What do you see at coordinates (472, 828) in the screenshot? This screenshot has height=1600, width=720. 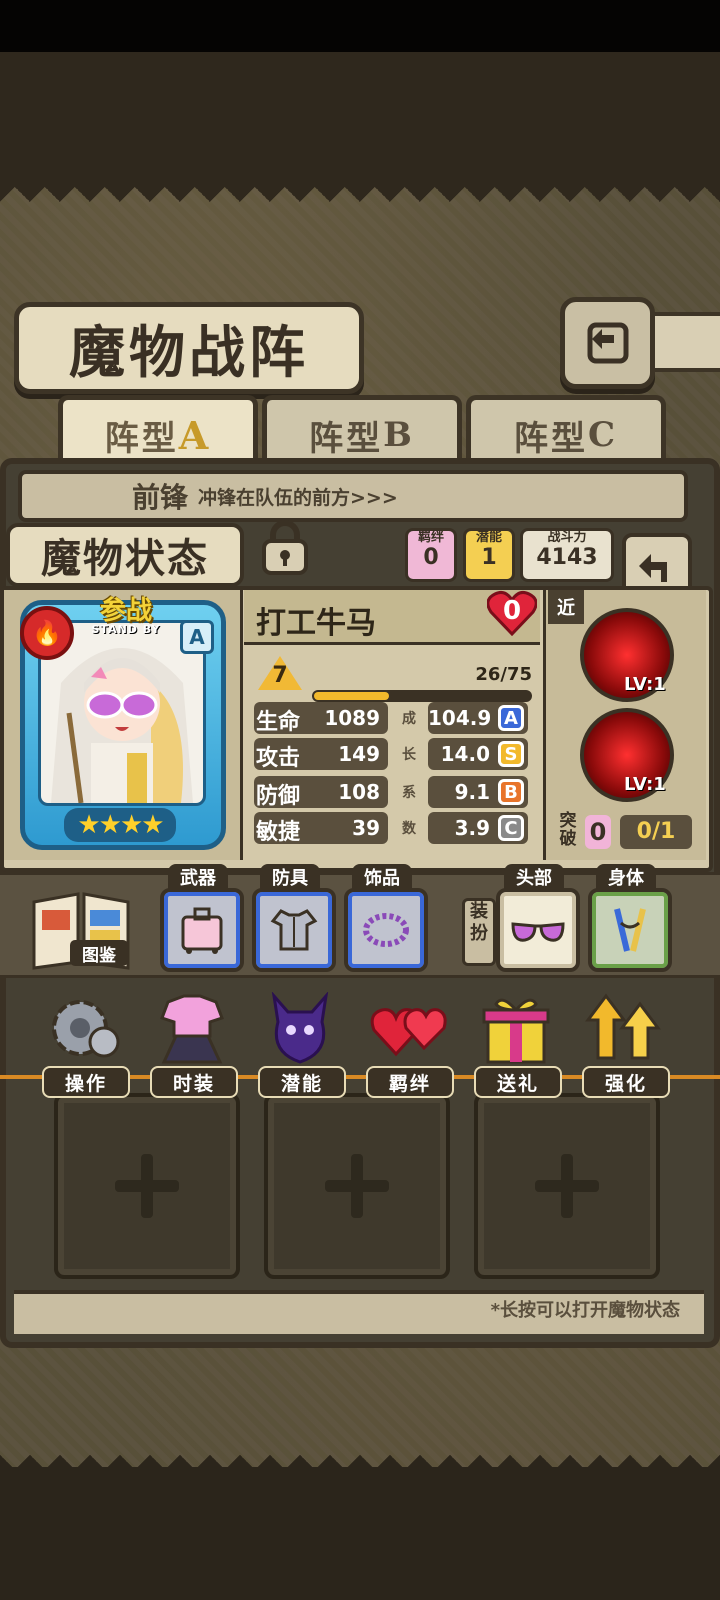 I see `growth-value: 3.9` at bounding box center [472, 828].